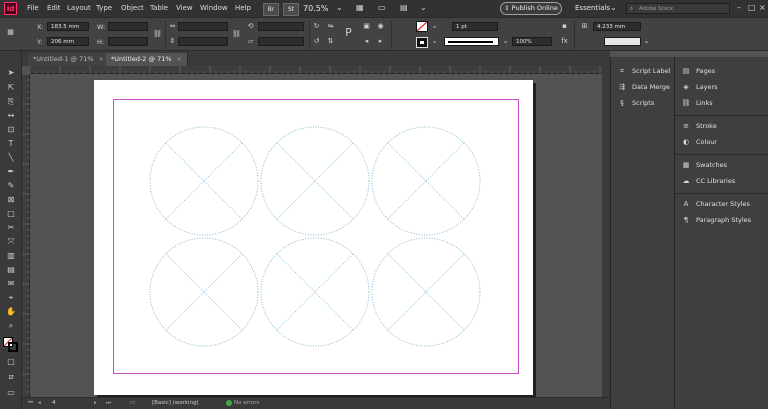 Image resolution: width=768 pixels, height=409 pixels. I want to click on pen-tool-icon: ✒, so click(11, 171).